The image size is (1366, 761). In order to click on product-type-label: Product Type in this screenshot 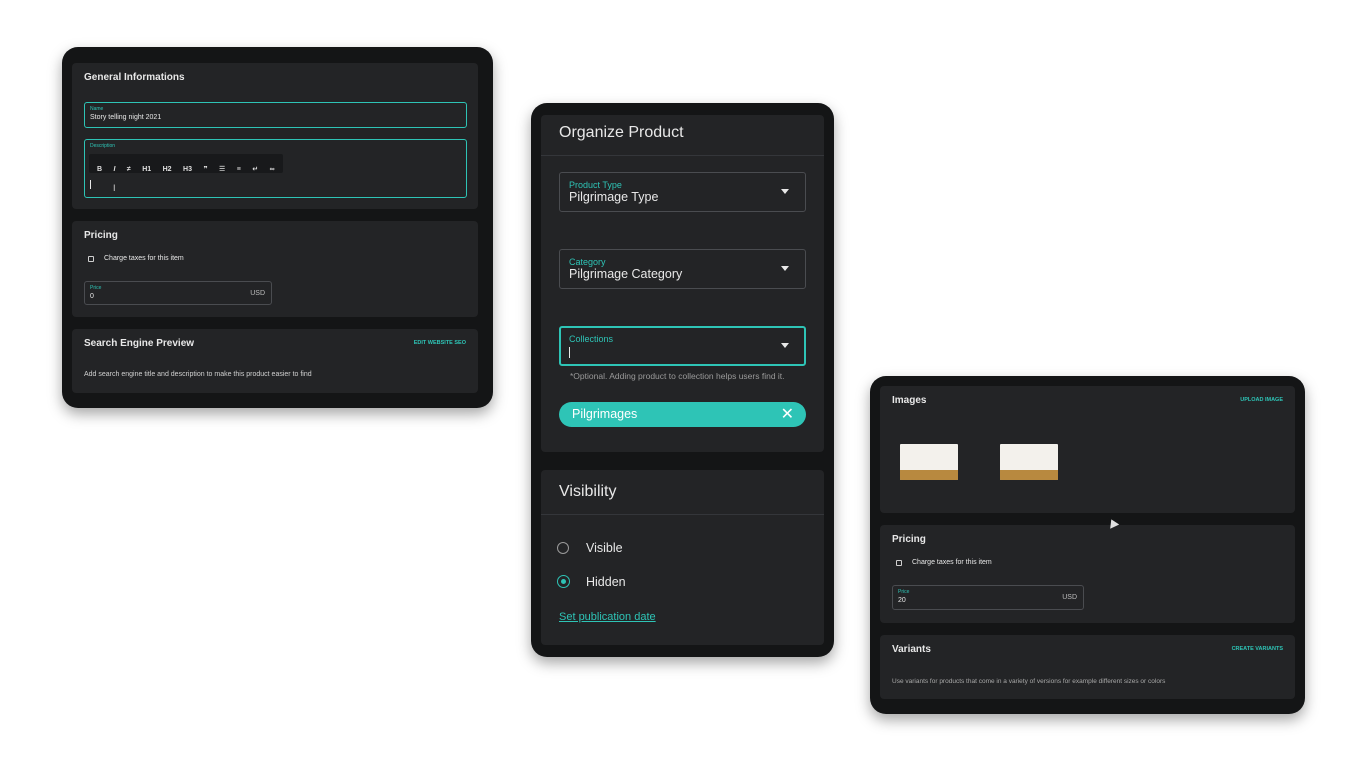, I will do `click(595, 185)`.